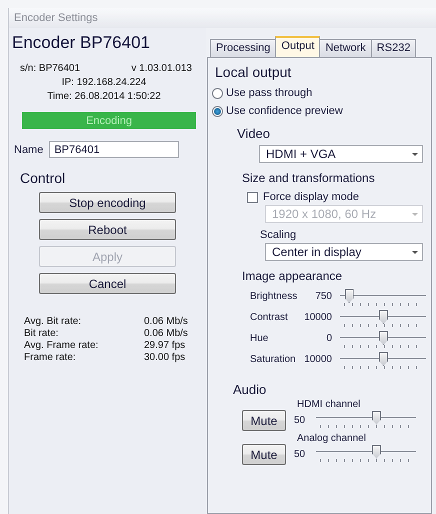 The height and width of the screenshot is (514, 436). Describe the element at coordinates (114, 149) in the screenshot. I see `name-field: BP76401` at that location.